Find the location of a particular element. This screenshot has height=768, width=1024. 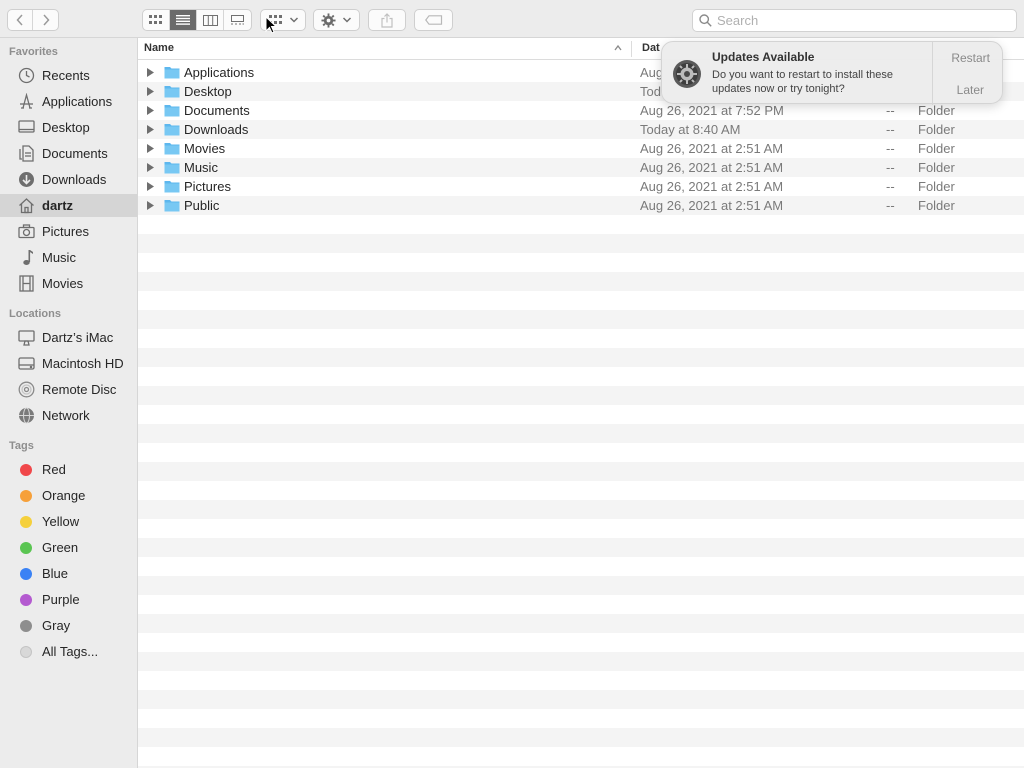

sidebar-section-locations: Locations is located at coordinates (35, 314).